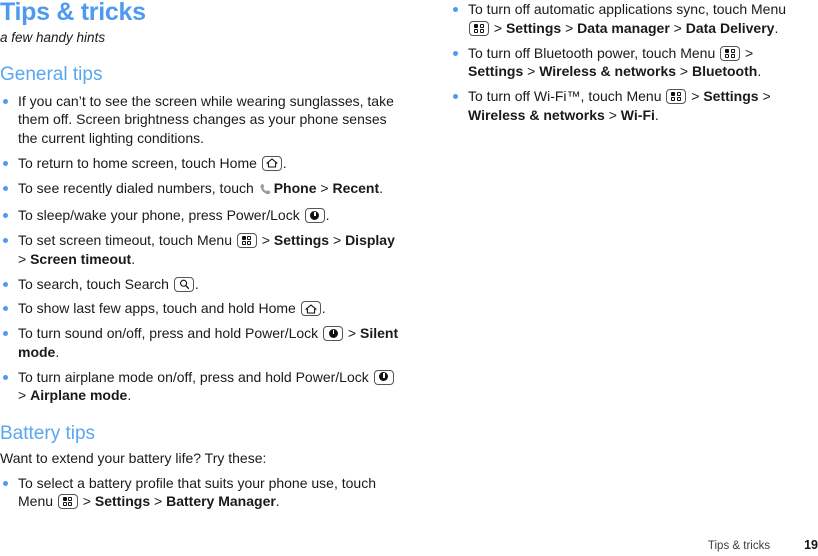  What do you see at coordinates (356, 187) in the screenshot?
I see `tip-bold: Recent` at bounding box center [356, 187].